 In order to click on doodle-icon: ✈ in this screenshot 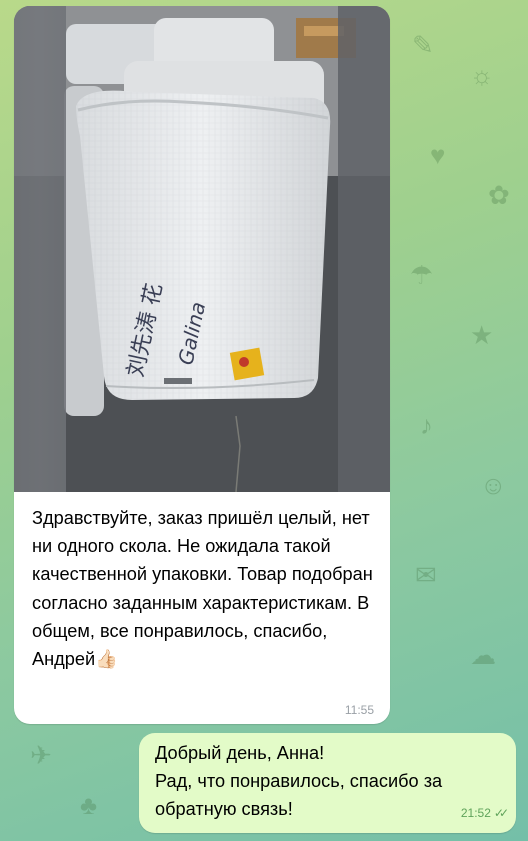, I will do `click(41, 755)`.